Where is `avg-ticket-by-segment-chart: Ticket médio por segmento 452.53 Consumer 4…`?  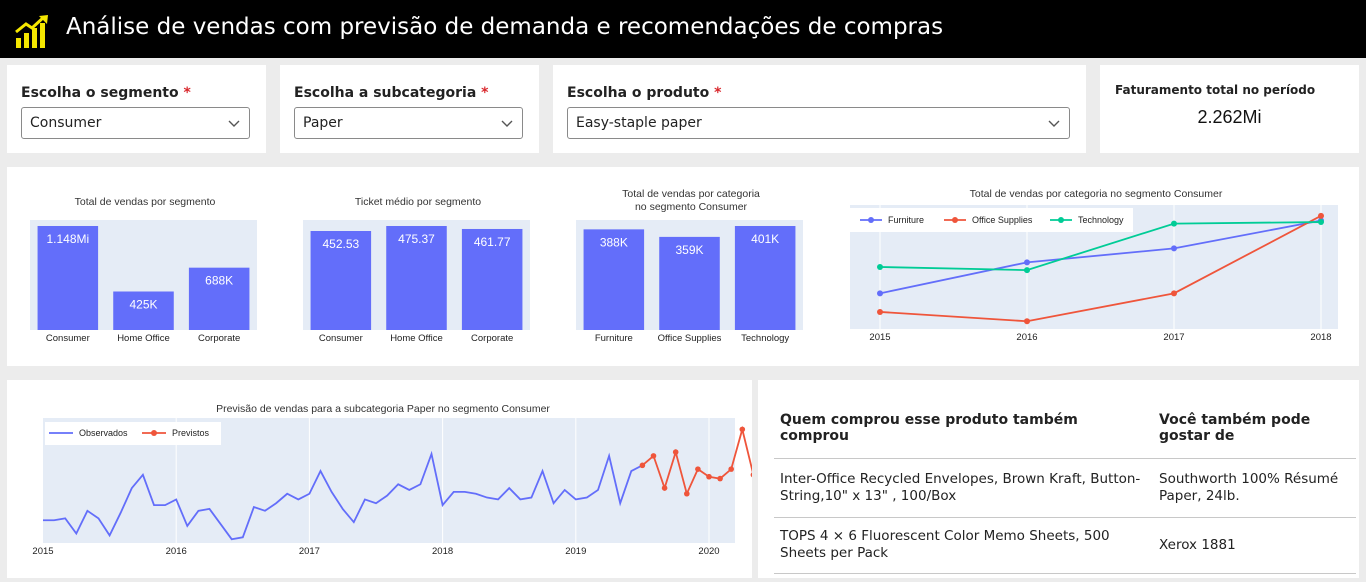
avg-ticket-by-segment-chart: Ticket médio por segmento 452.53 Consumer 4… is located at coordinates (416, 270).